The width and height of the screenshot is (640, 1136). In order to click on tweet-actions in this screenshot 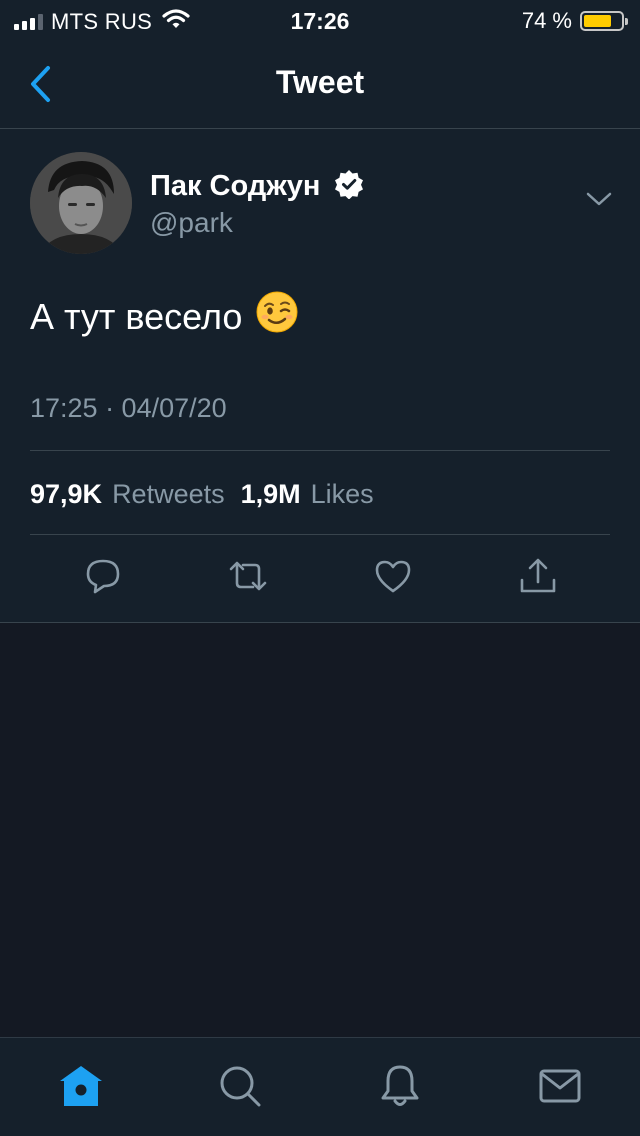, I will do `click(320, 579)`.